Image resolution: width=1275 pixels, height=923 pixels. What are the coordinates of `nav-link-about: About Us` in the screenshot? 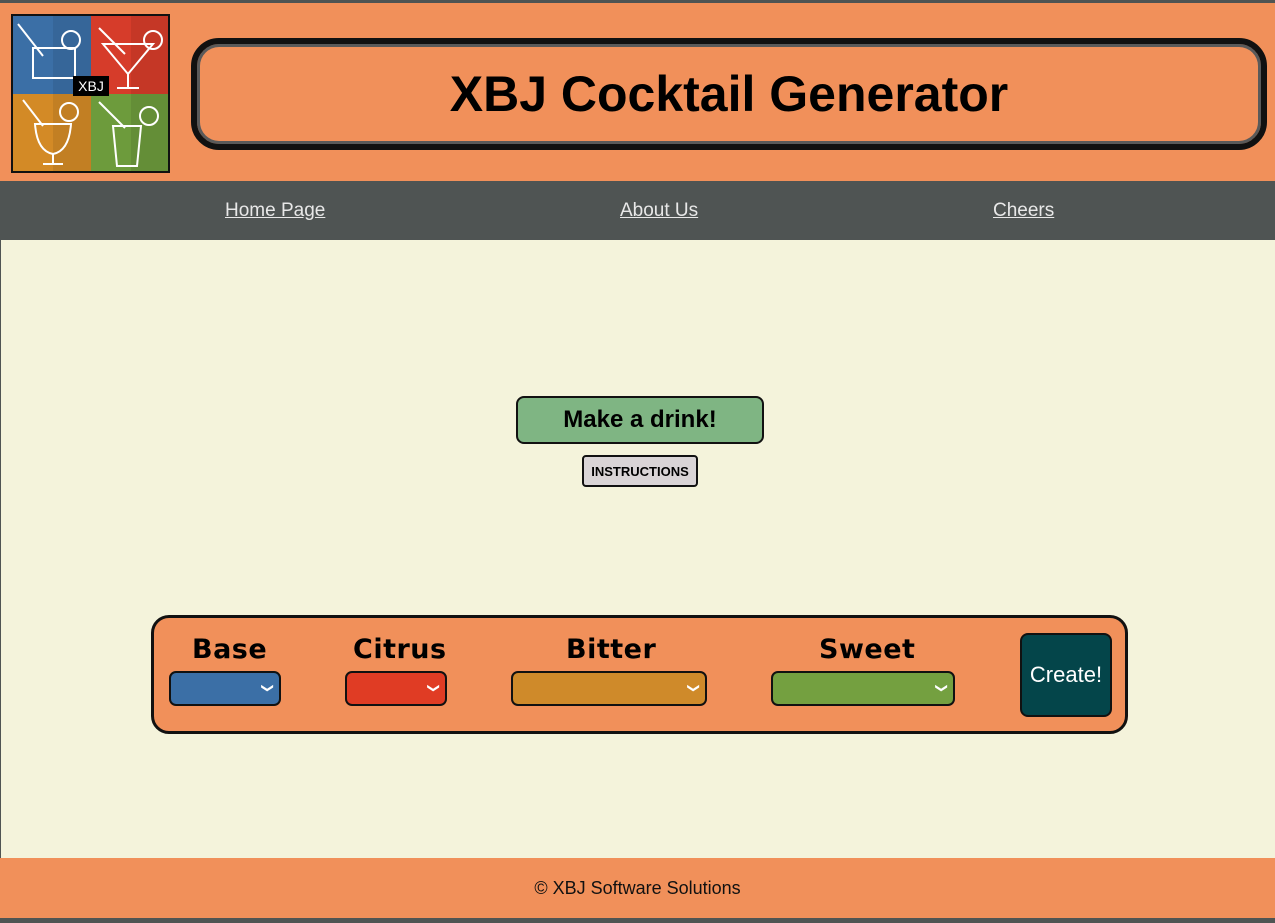 It's located at (659, 211).